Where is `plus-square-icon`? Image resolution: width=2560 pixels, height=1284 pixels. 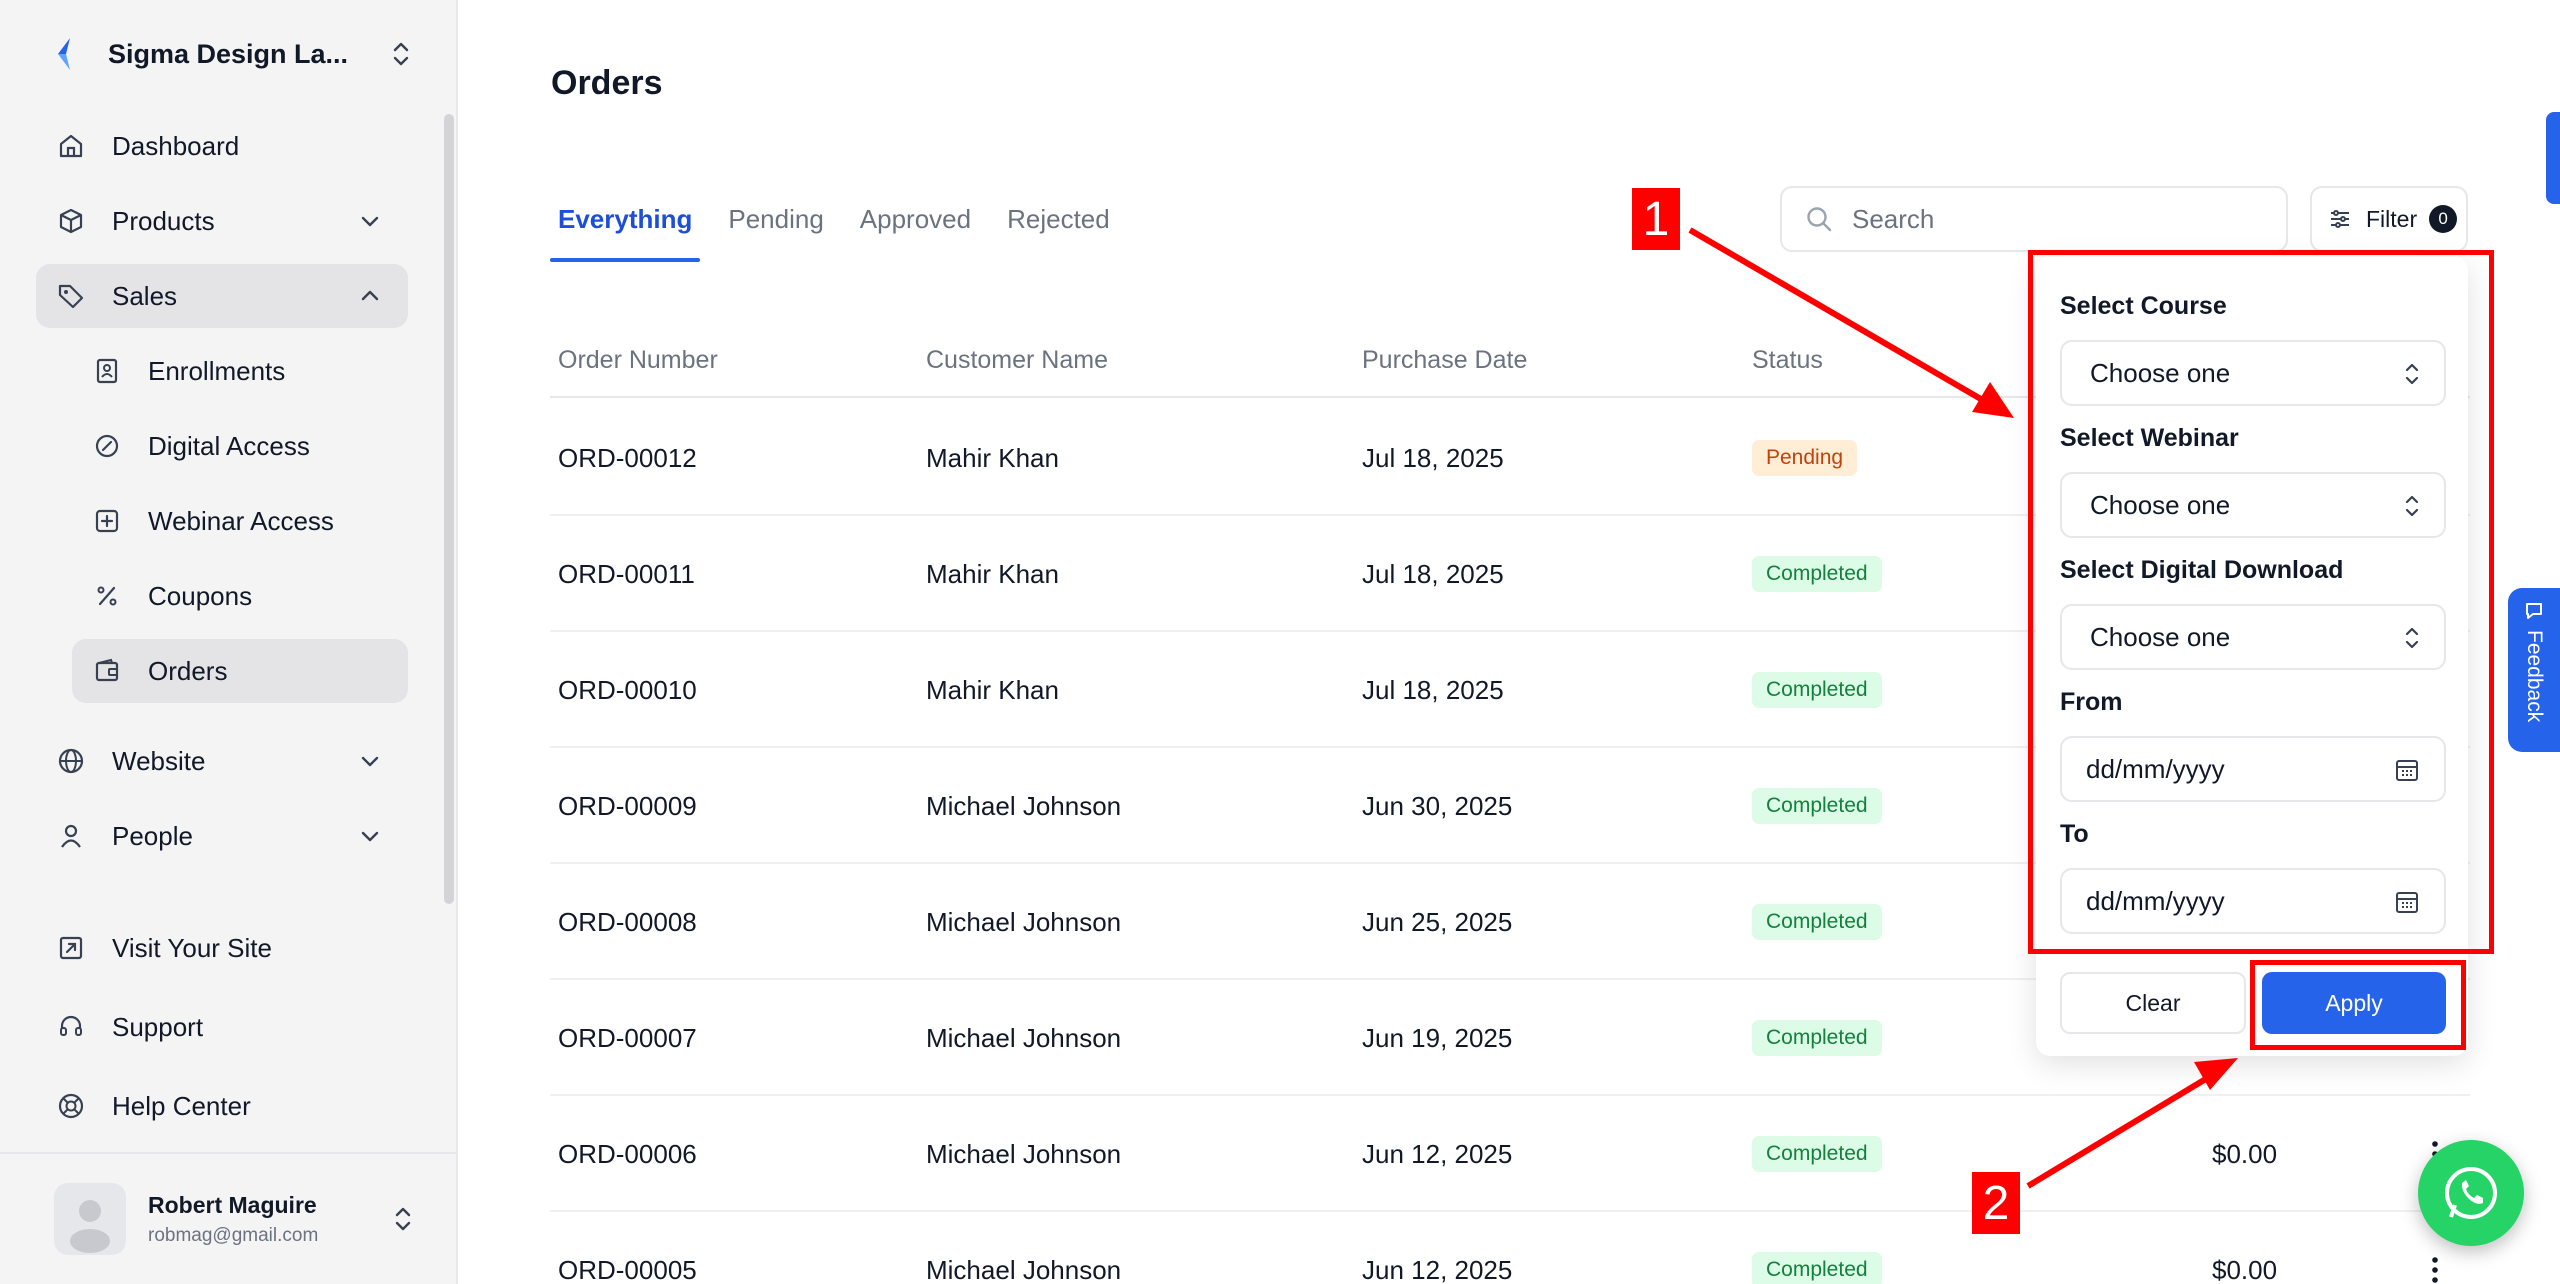 plus-square-icon is located at coordinates (107, 521).